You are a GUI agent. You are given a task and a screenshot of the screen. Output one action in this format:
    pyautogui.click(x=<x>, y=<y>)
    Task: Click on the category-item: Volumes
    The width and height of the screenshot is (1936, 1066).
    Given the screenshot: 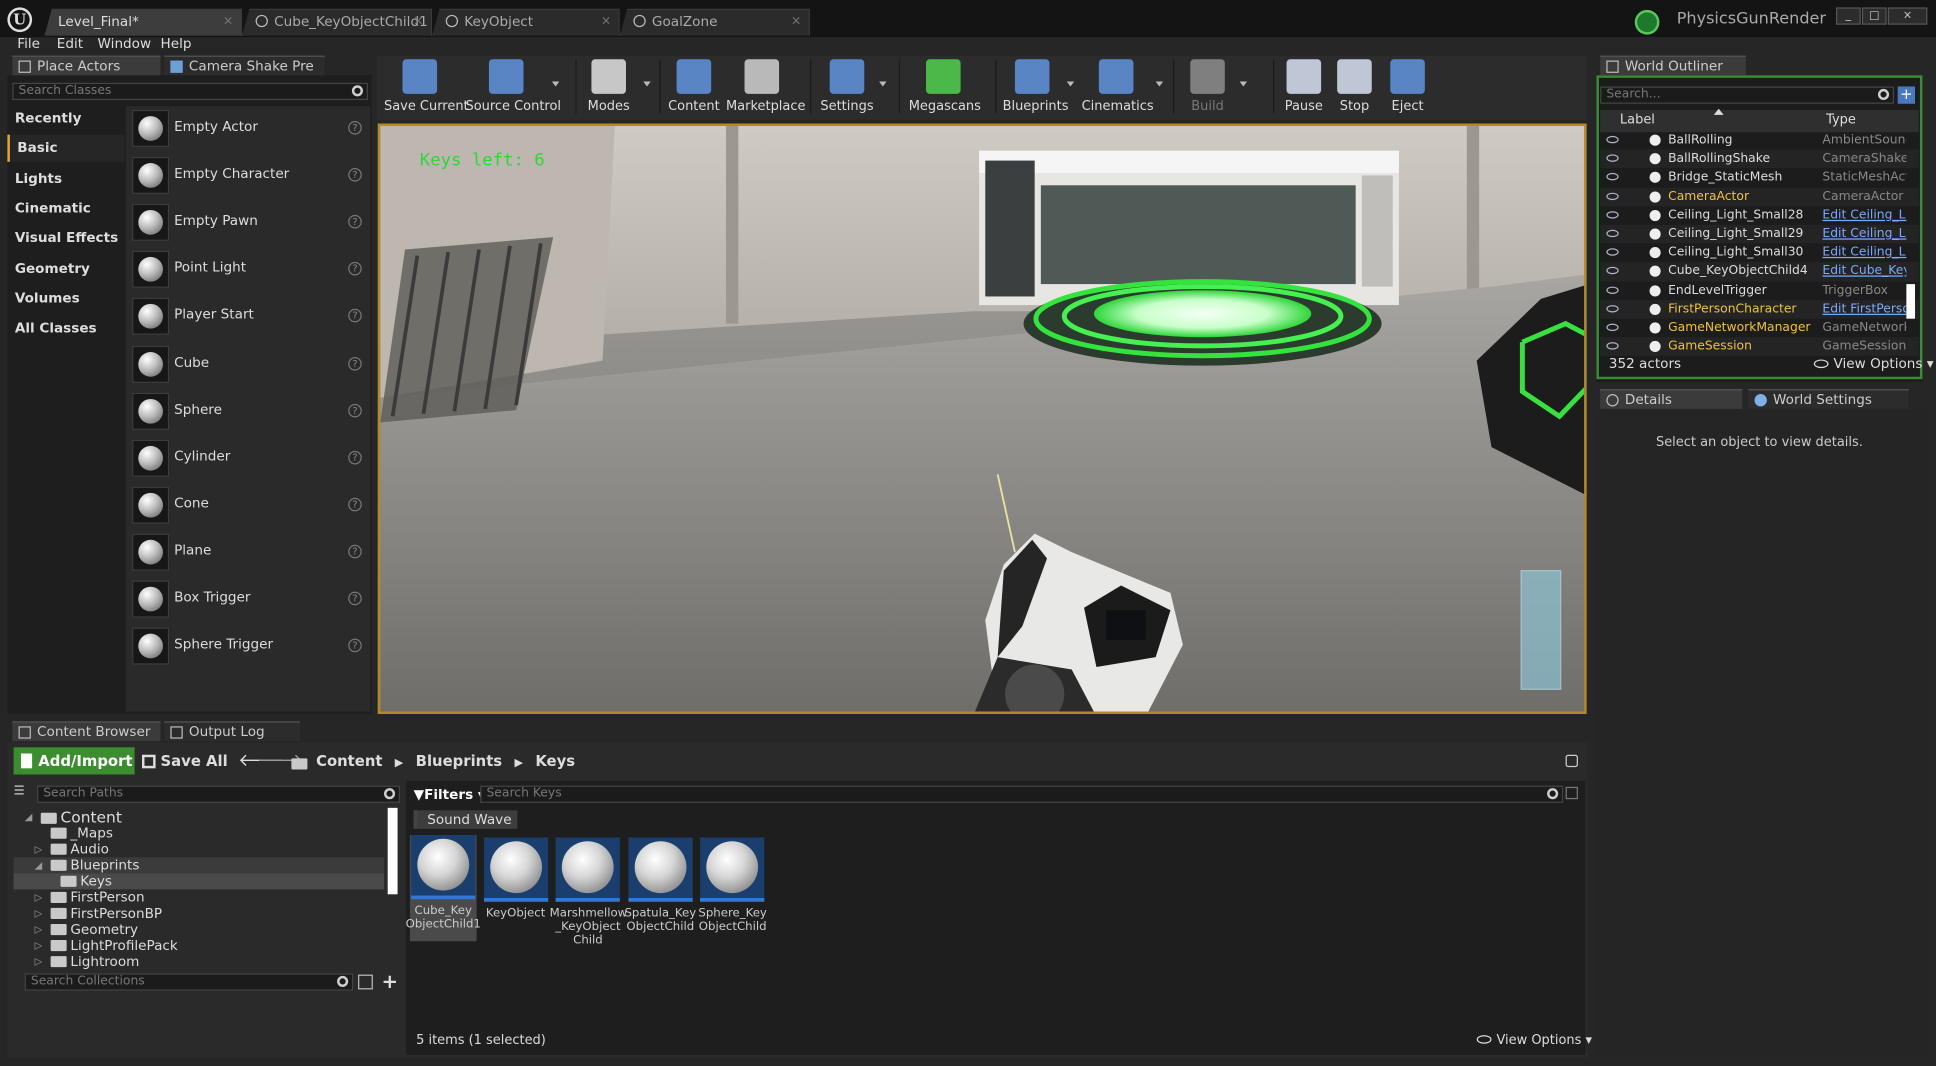 What is the action you would take?
    pyautogui.click(x=65, y=298)
    